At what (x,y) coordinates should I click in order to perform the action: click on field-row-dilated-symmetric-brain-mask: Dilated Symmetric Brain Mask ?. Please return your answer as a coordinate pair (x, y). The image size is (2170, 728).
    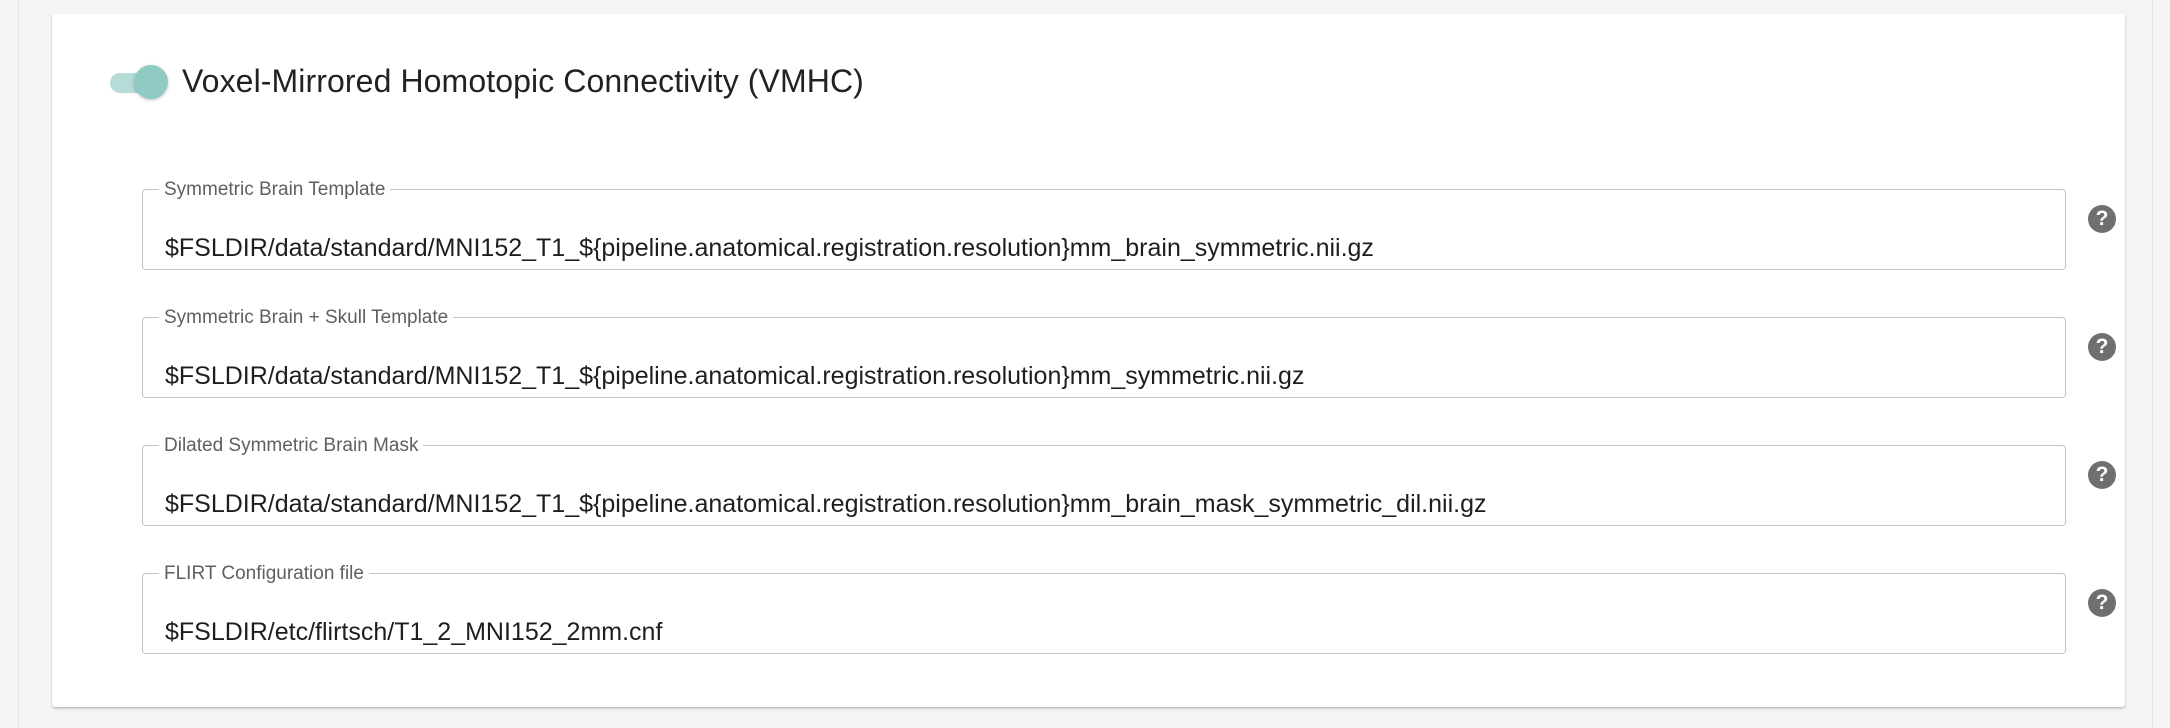
    Looking at the image, I should click on (1142, 481).